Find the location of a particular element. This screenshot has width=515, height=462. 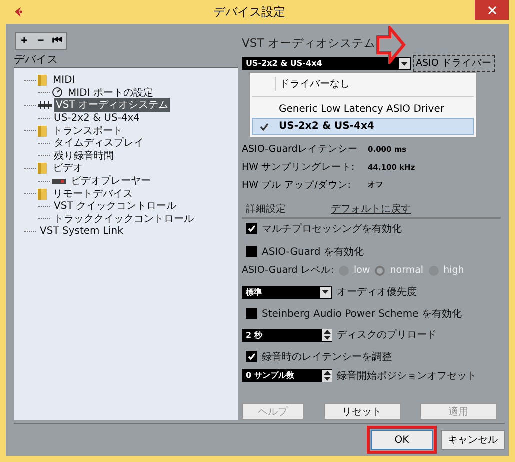

window-title: デバイス設定 is located at coordinates (250, 12).